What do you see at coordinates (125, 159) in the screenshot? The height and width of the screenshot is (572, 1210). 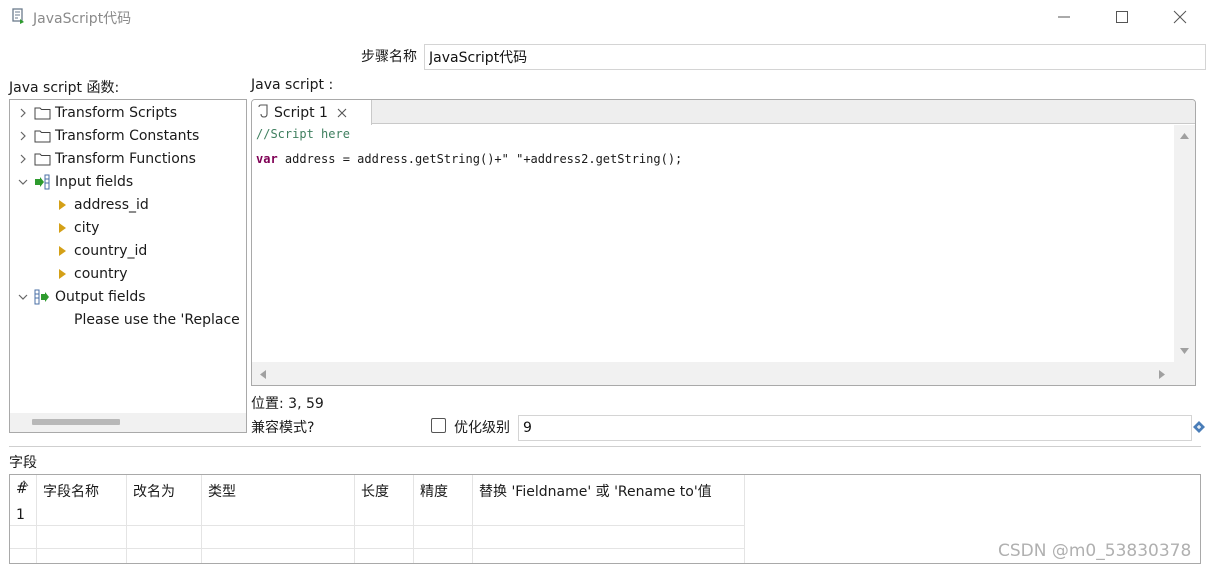 I see `tree-item-label: Transform Functions` at bounding box center [125, 159].